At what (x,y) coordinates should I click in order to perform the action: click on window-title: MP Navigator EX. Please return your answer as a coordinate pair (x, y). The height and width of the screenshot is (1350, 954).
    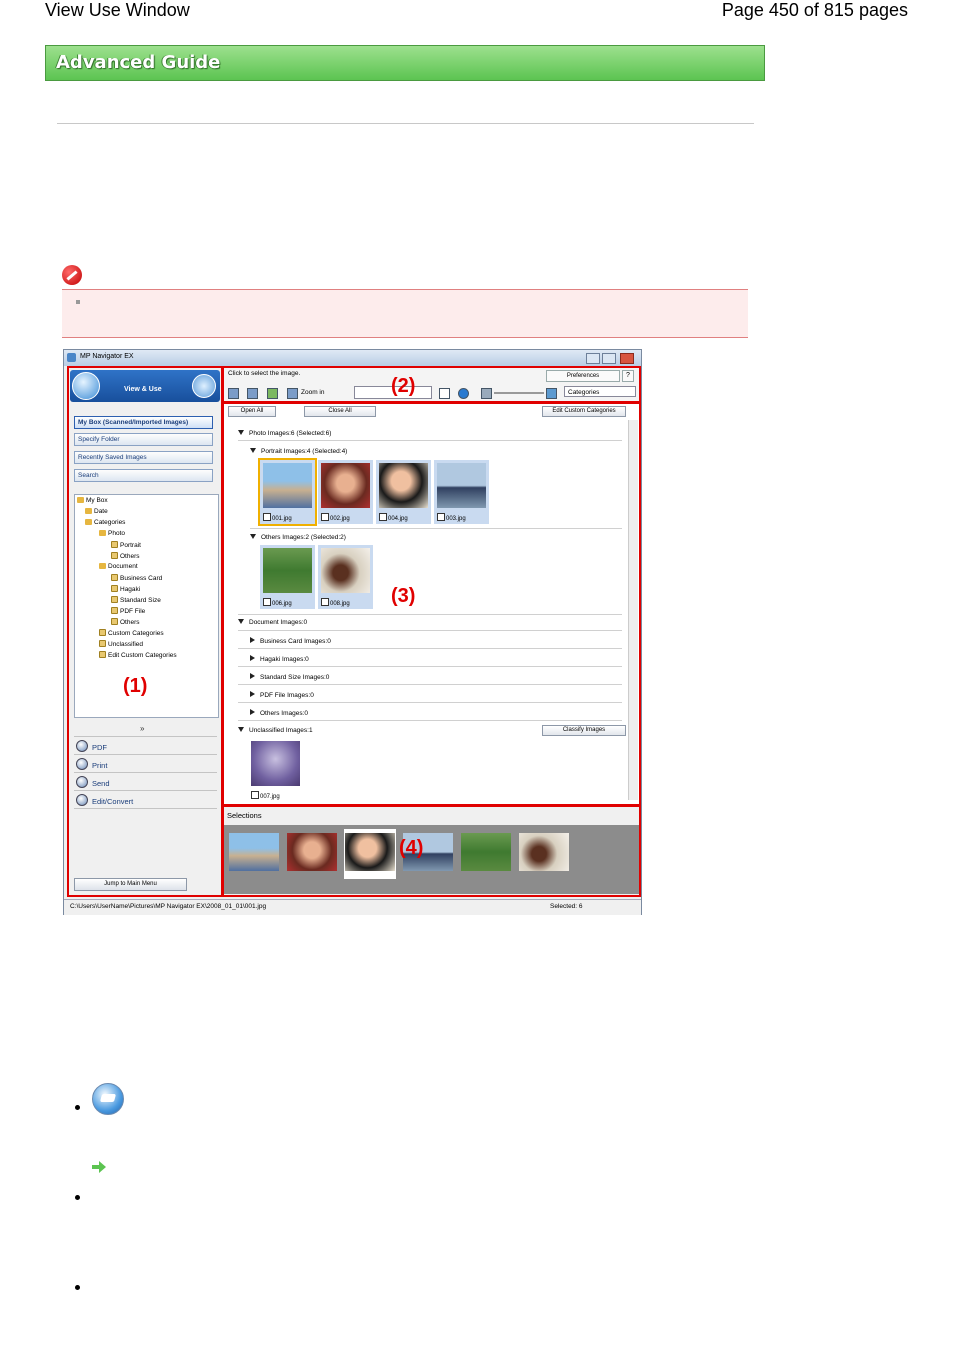
    Looking at the image, I should click on (107, 356).